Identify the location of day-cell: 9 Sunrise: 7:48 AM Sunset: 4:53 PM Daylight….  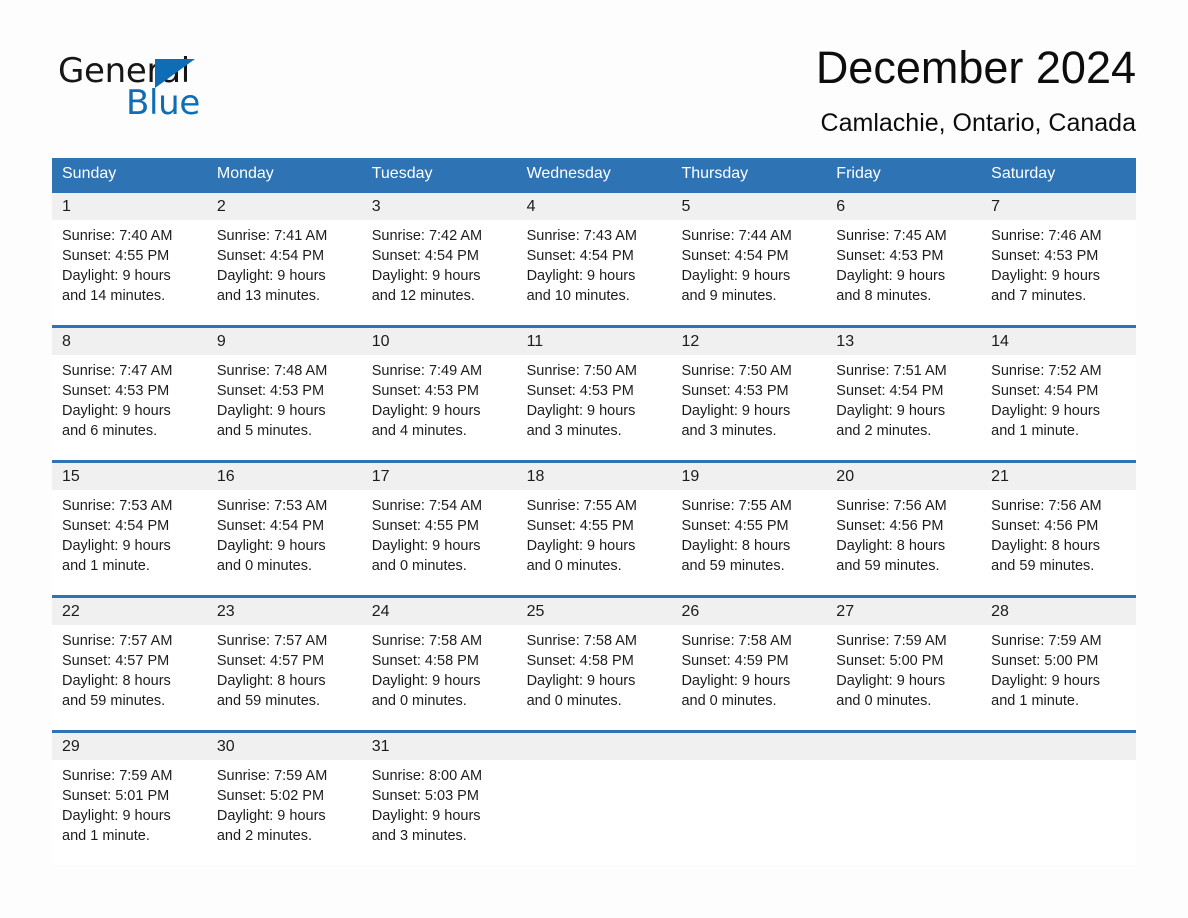
(284, 392).